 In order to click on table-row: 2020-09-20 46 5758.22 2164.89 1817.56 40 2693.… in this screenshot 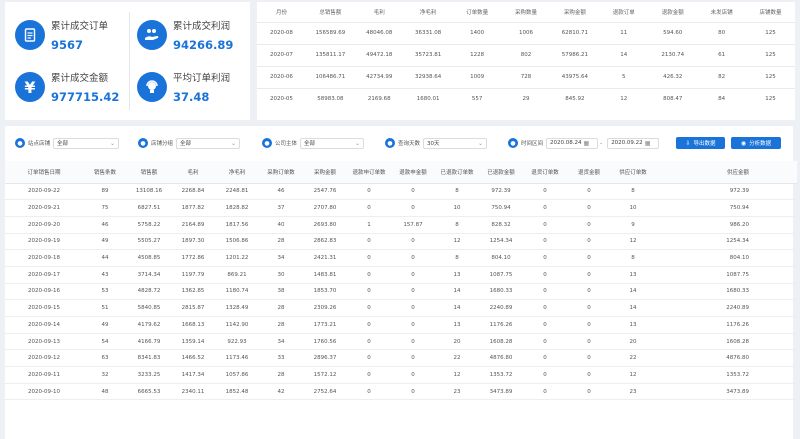, I will do `click(401, 225)`.